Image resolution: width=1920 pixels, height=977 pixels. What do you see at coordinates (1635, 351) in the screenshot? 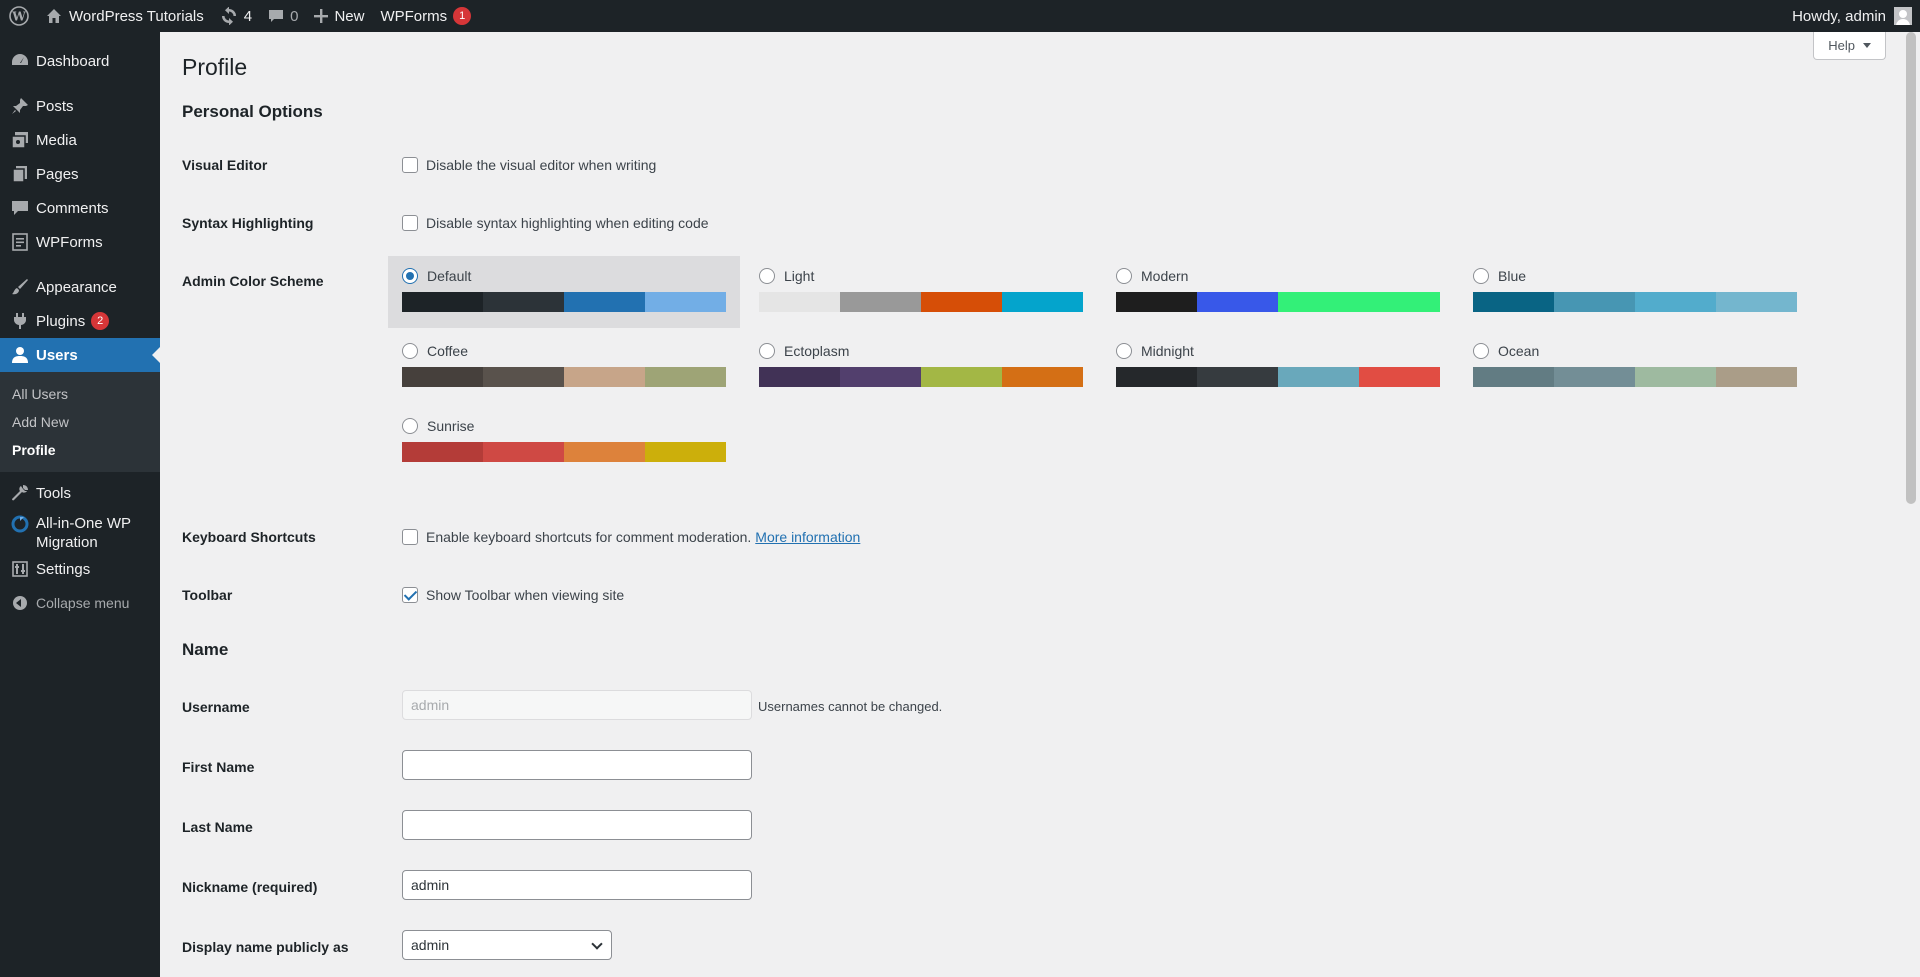
I see `color-scheme-header: Ocean` at bounding box center [1635, 351].